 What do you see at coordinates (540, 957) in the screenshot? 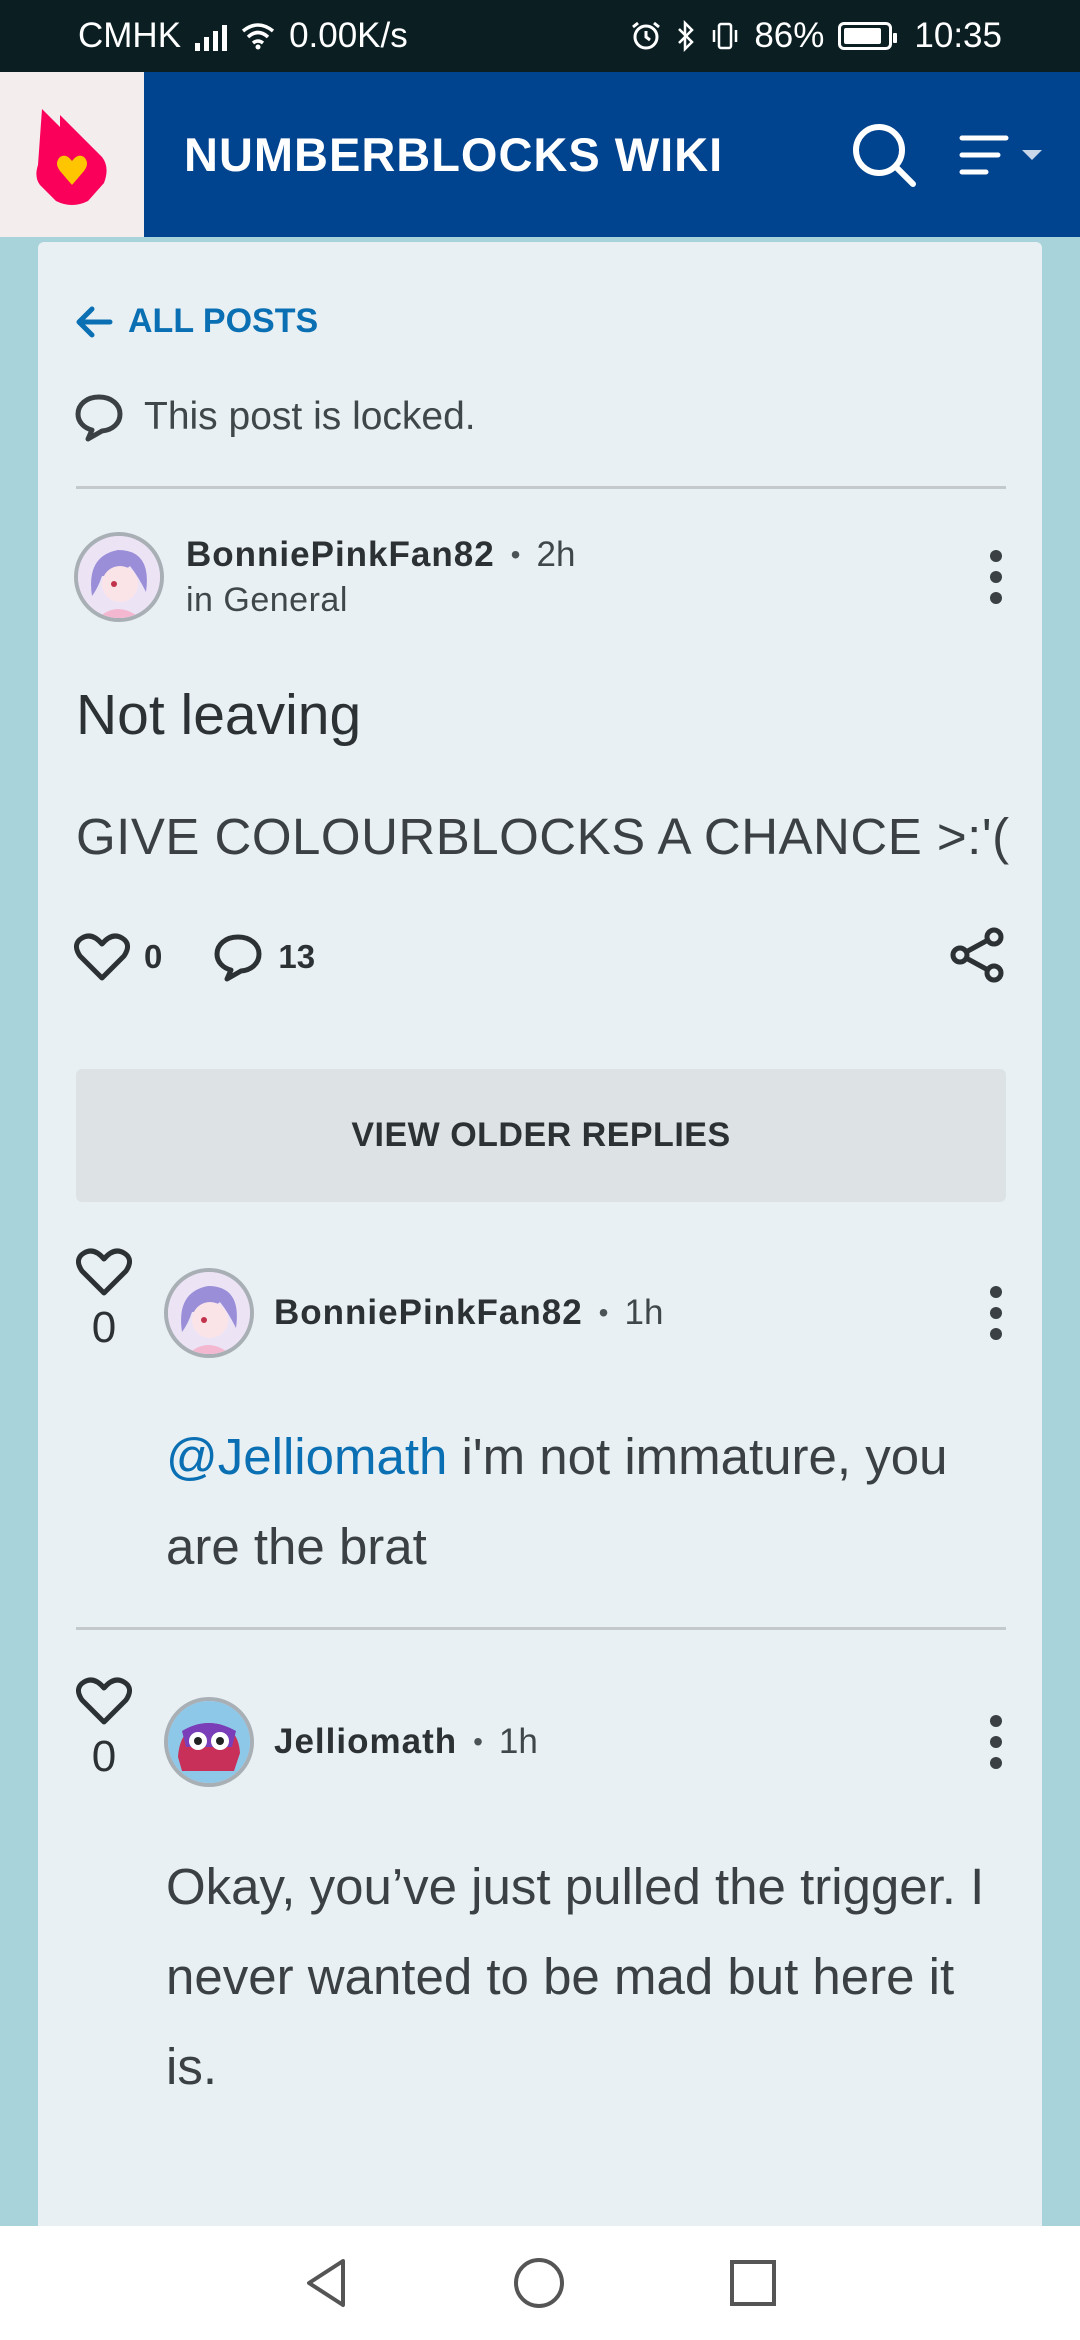
I see `post-actions: 0 13` at bounding box center [540, 957].